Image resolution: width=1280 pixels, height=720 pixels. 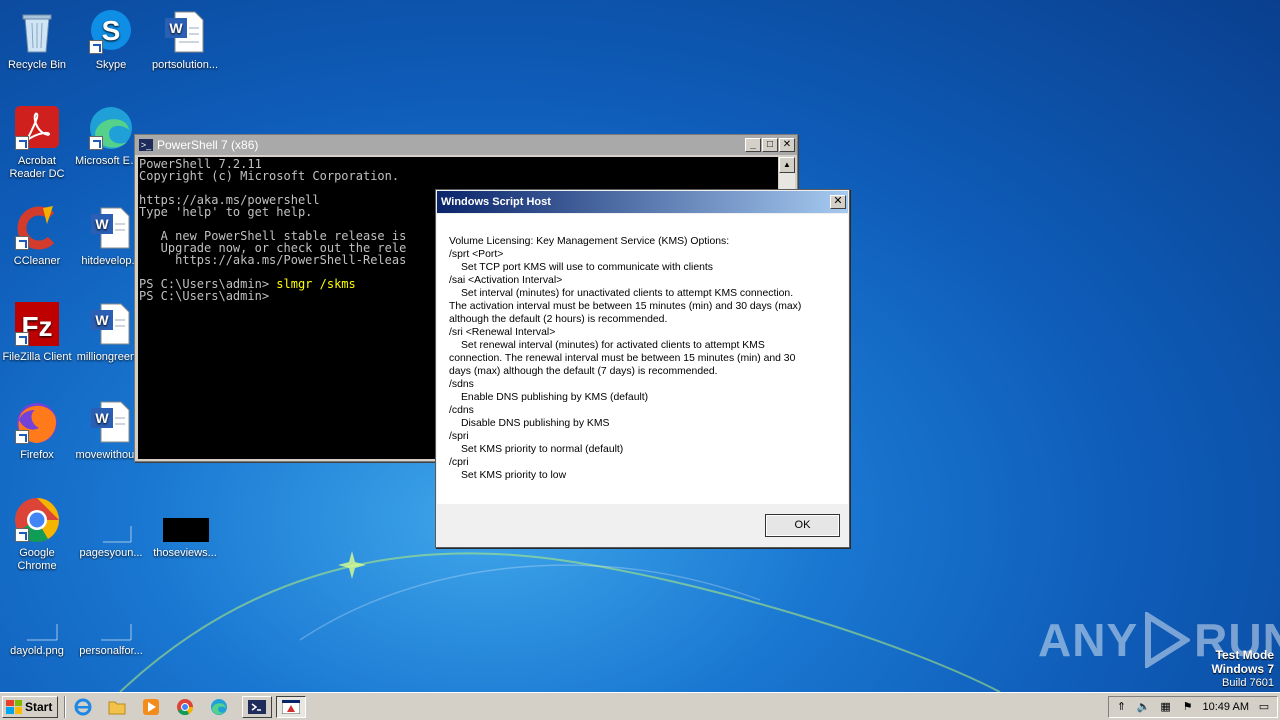 I want to click on desktop-icon-label: dayold.png, so click(x=37, y=651).